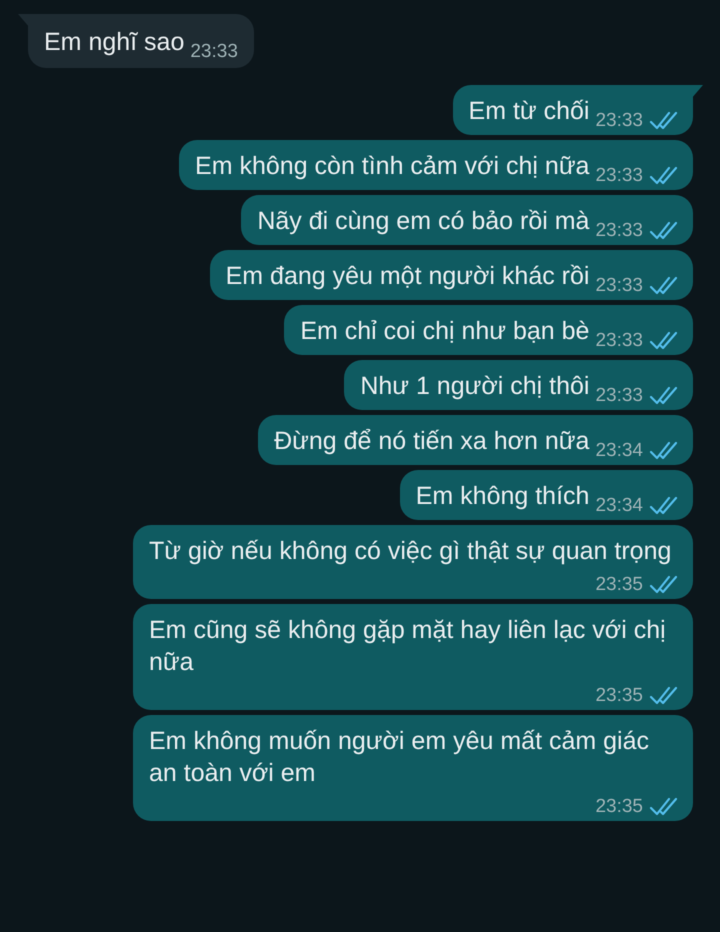  What do you see at coordinates (114, 42) in the screenshot?
I see `message-text: Em nghĩ sao` at bounding box center [114, 42].